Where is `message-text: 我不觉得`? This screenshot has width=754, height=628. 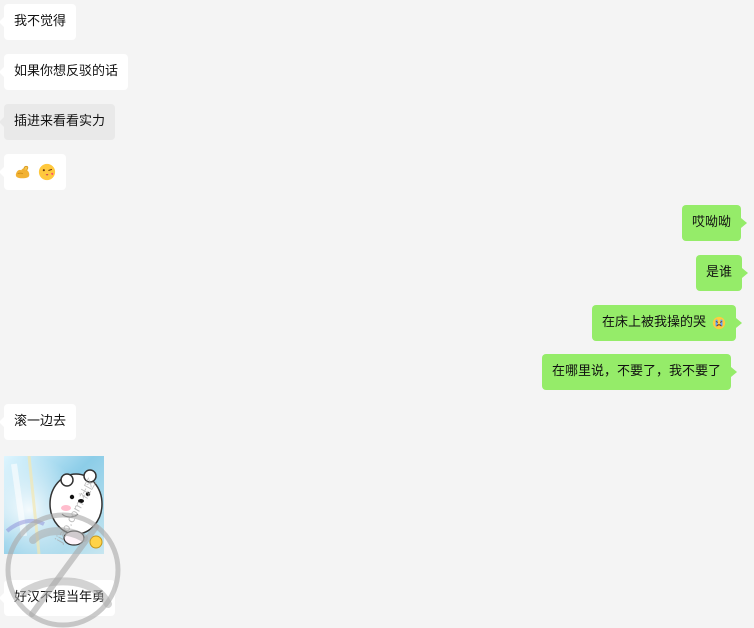 message-text: 我不觉得 is located at coordinates (40, 21).